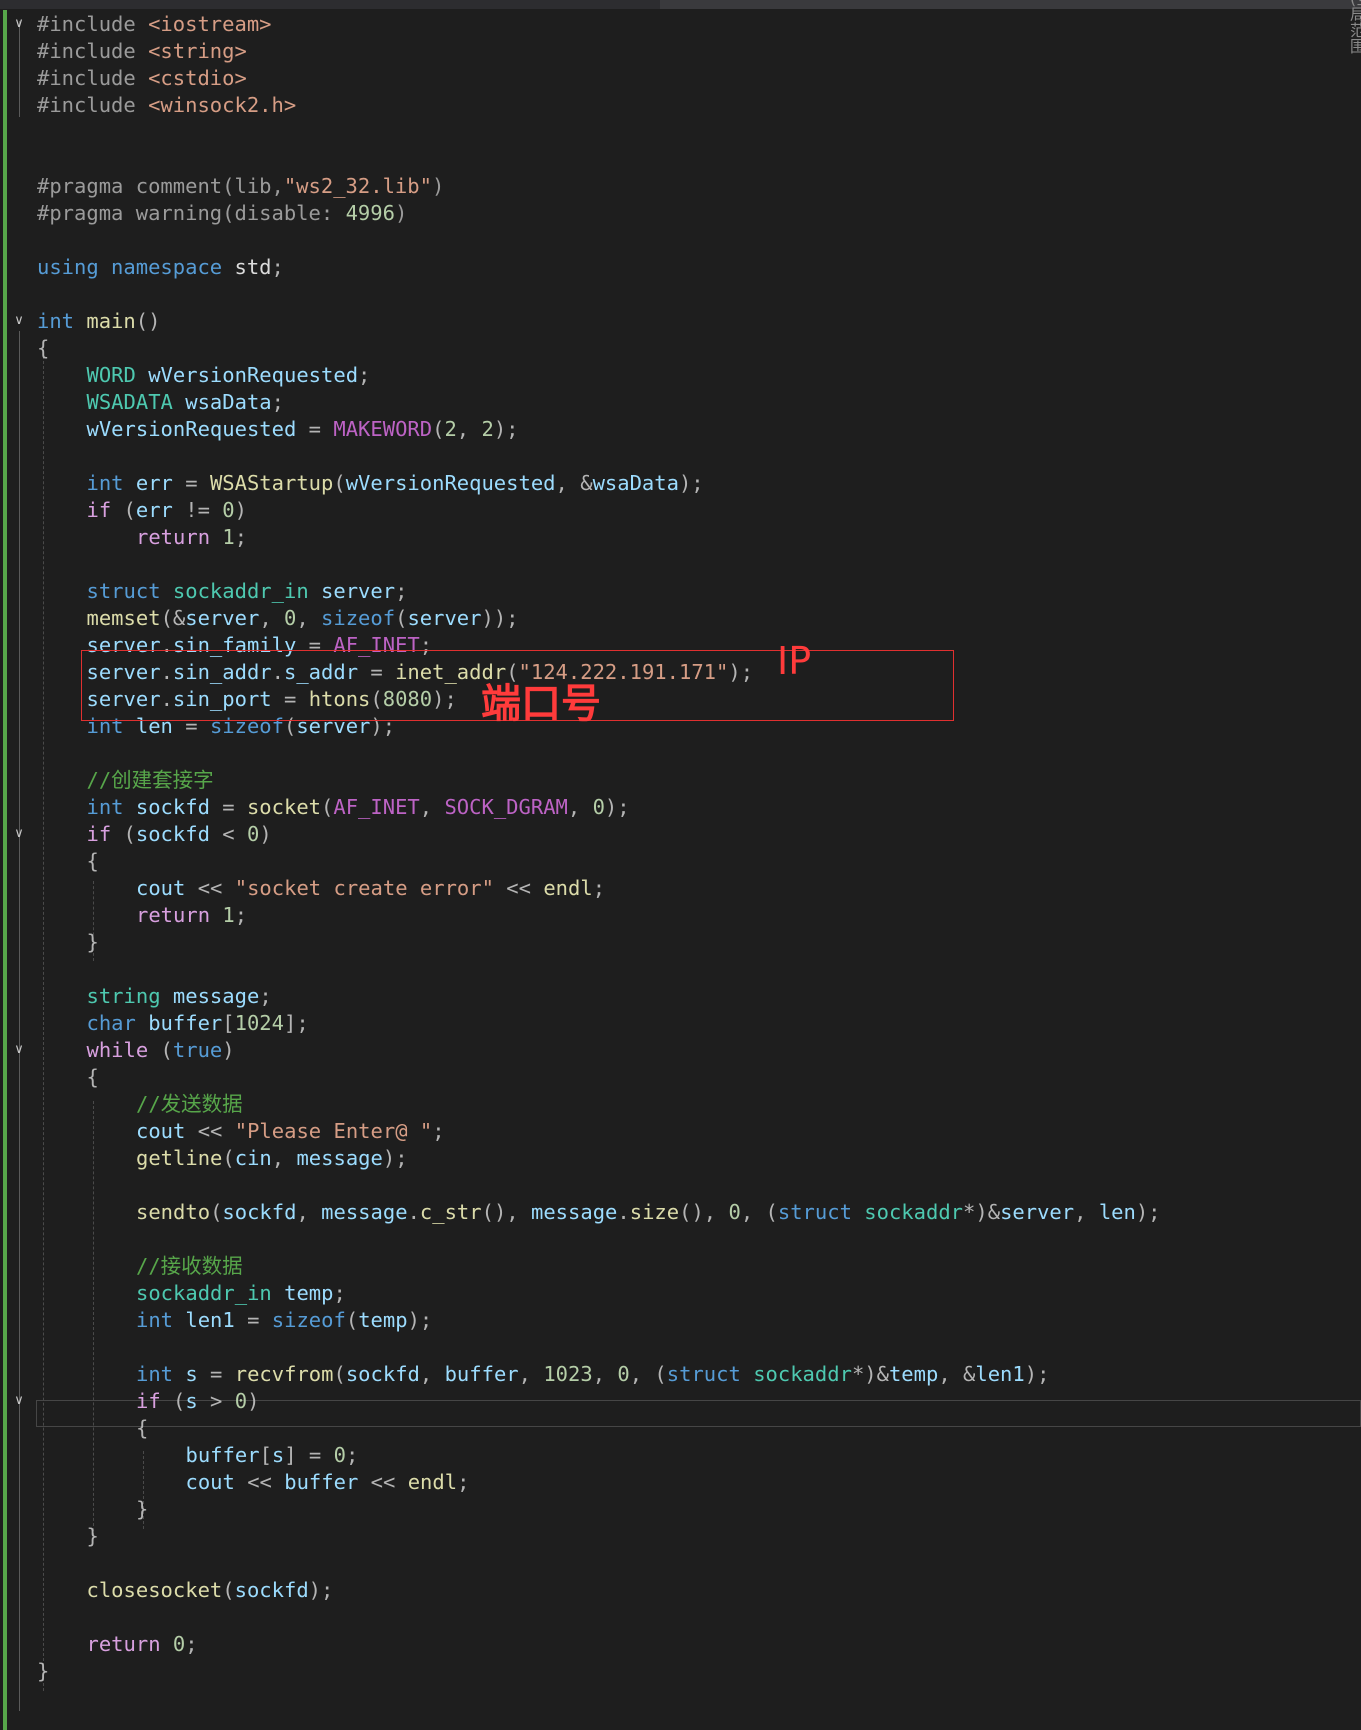 Image resolution: width=1361 pixels, height=1730 pixels. I want to click on code-token: using namespace, so click(130, 267).